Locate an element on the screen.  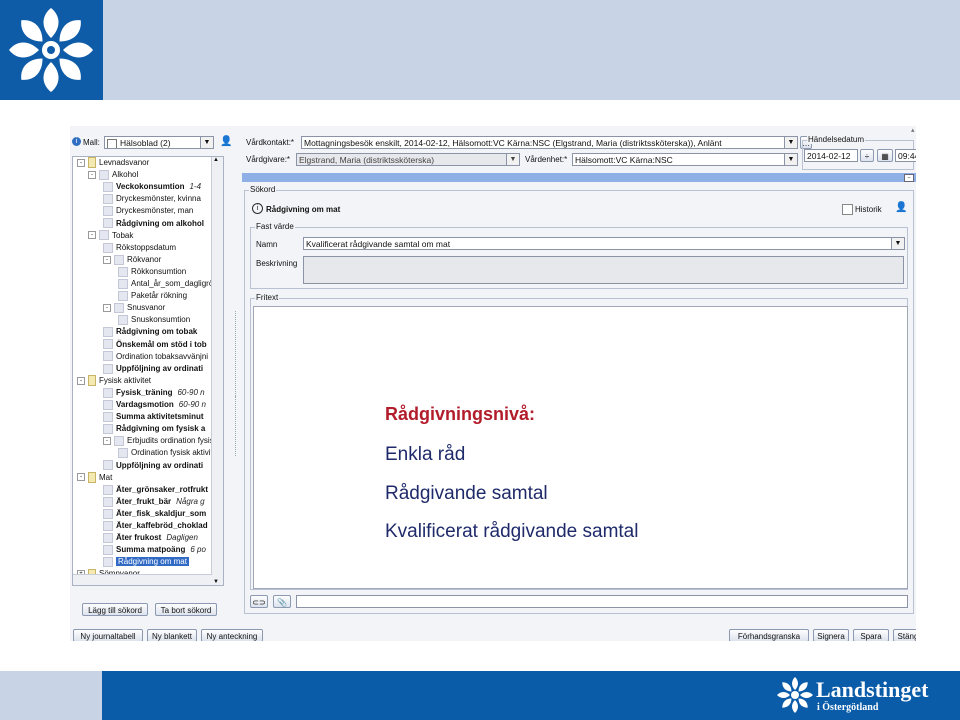
tree-item-label: Dryckesmönster, man is located at coordinates (155, 211).